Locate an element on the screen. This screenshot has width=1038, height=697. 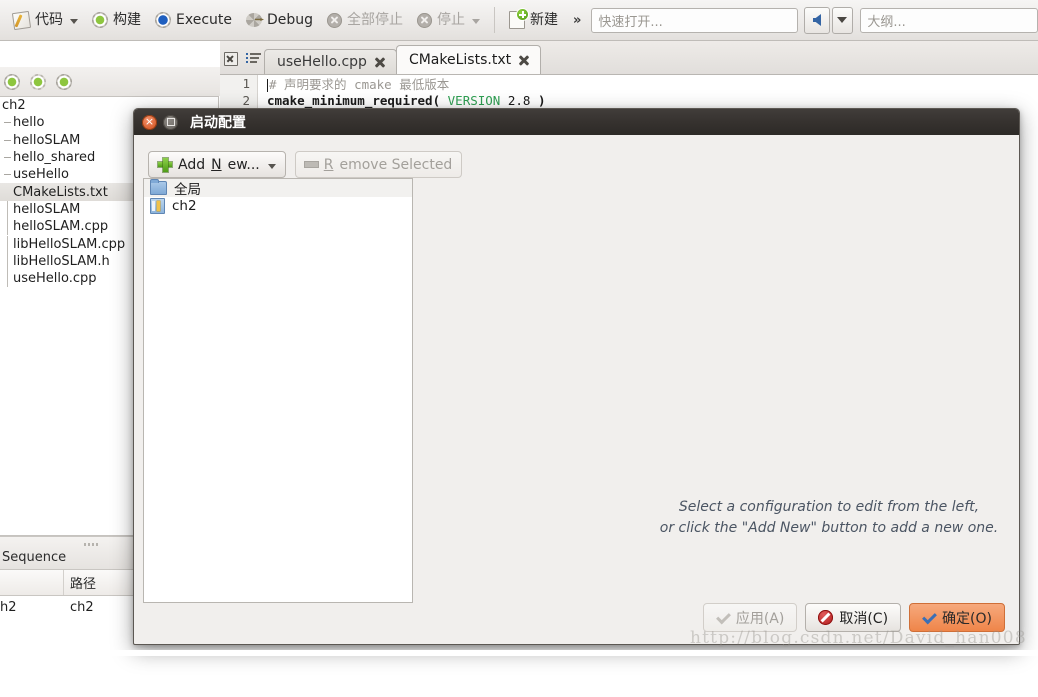
tree-item-label: hello is located at coordinates (29, 123).